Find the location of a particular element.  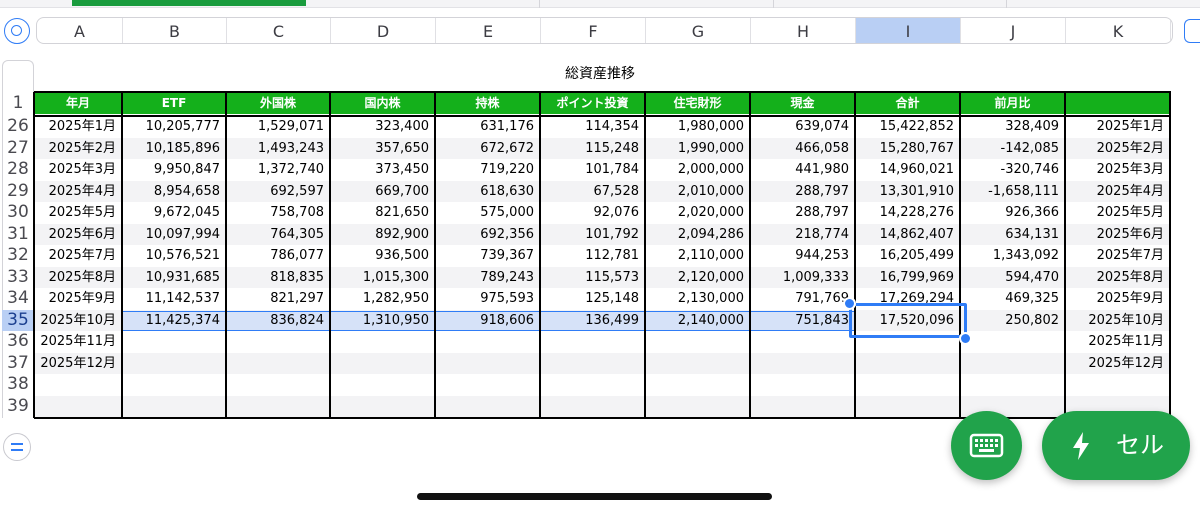

table-cell: 1,980,000 is located at coordinates (697, 127).